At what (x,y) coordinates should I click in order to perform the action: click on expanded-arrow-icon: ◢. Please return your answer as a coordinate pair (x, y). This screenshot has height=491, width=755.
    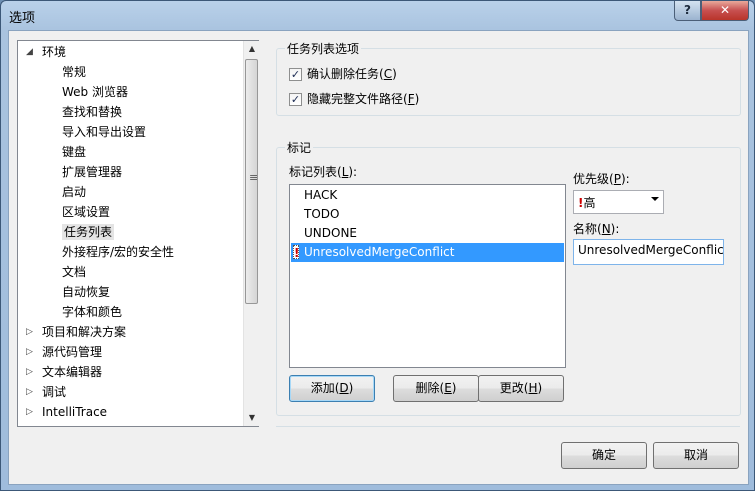
    Looking at the image, I should click on (31, 52).